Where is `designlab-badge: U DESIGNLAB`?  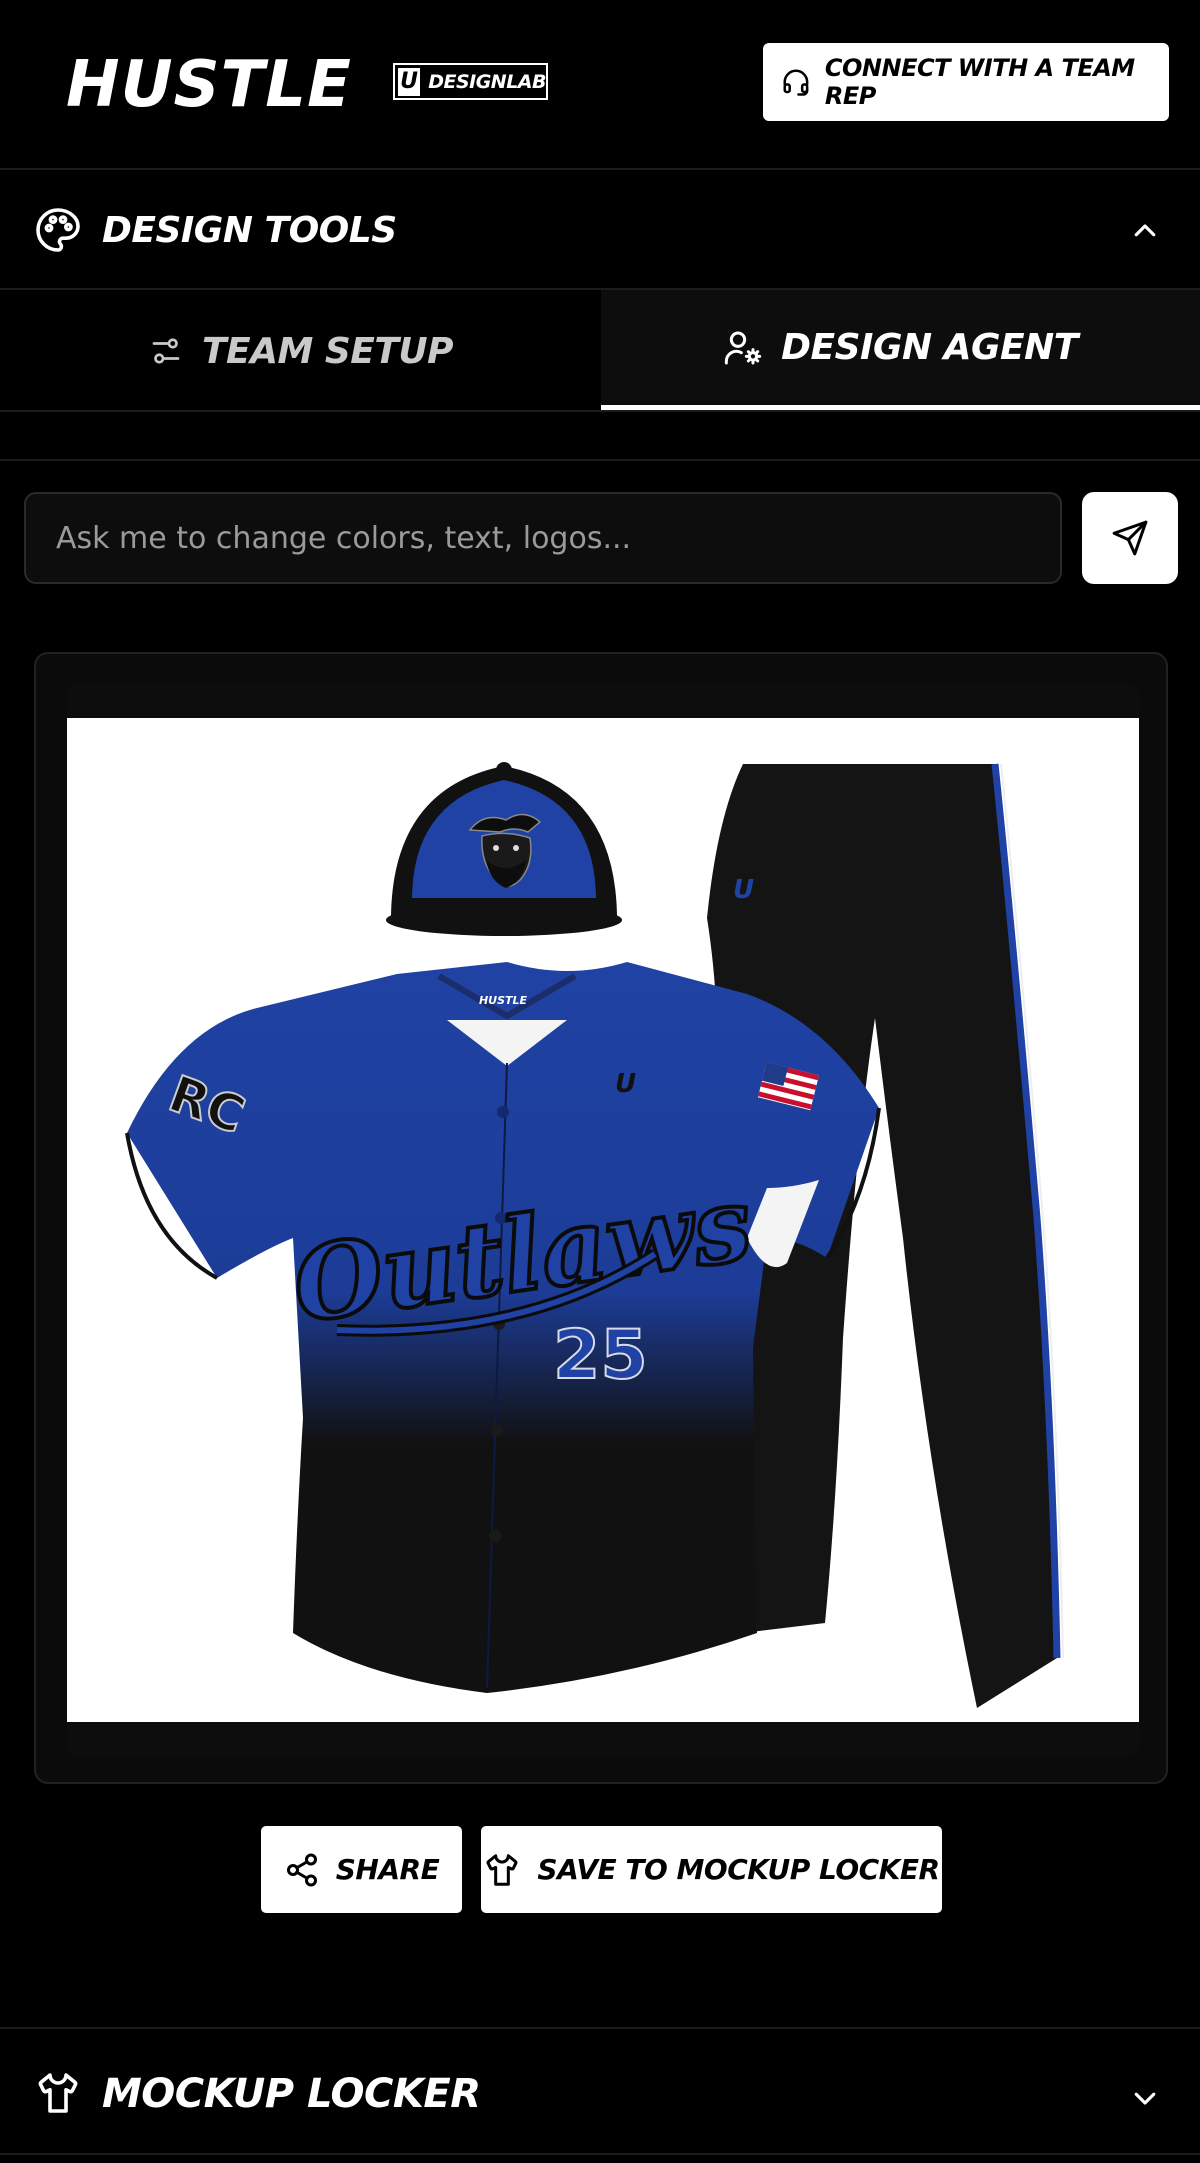 designlab-badge: U DESIGNLAB is located at coordinates (470, 81).